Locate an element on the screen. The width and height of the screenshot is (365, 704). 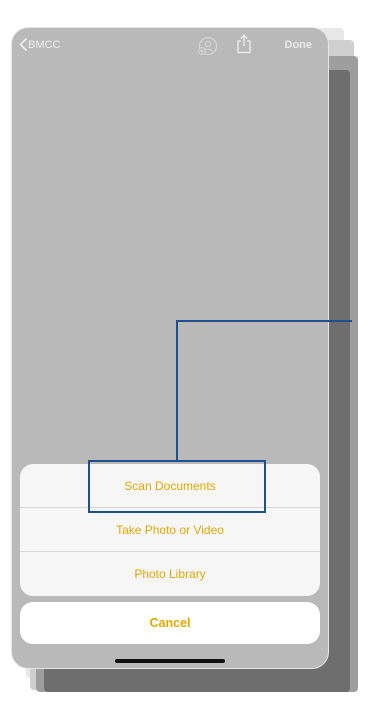
back-label: BMCC is located at coordinates (44, 44).